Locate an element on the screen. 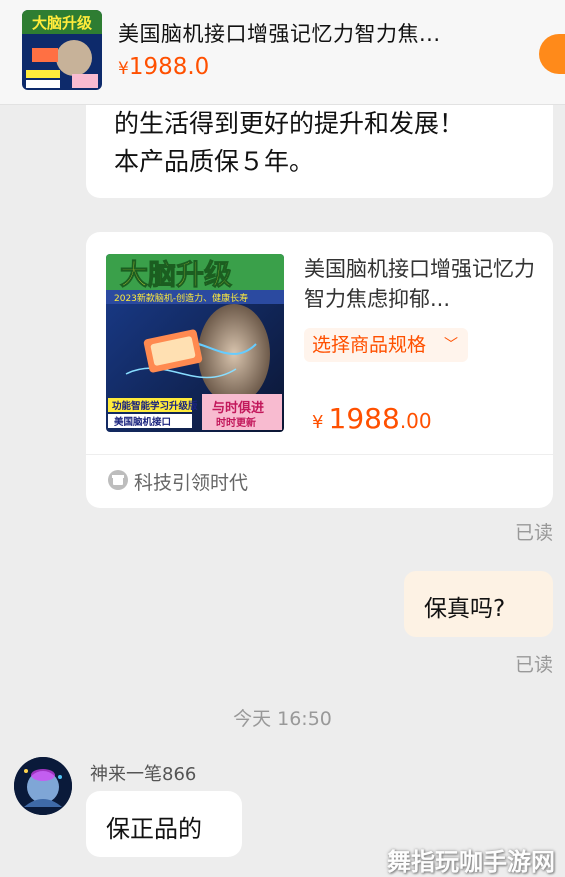  sender-name: 神来一笔866 is located at coordinates (143, 774).